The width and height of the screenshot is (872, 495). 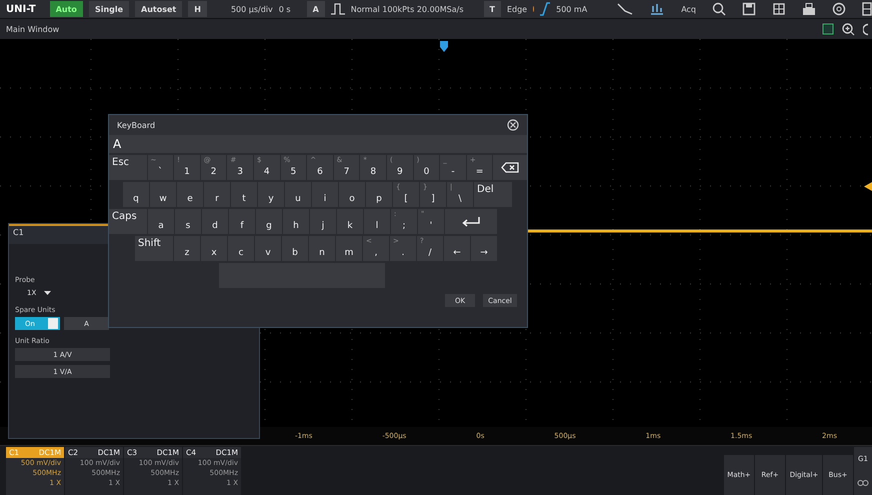 What do you see at coordinates (284, 9) in the screenshot?
I see `time-offset: 0 s` at bounding box center [284, 9].